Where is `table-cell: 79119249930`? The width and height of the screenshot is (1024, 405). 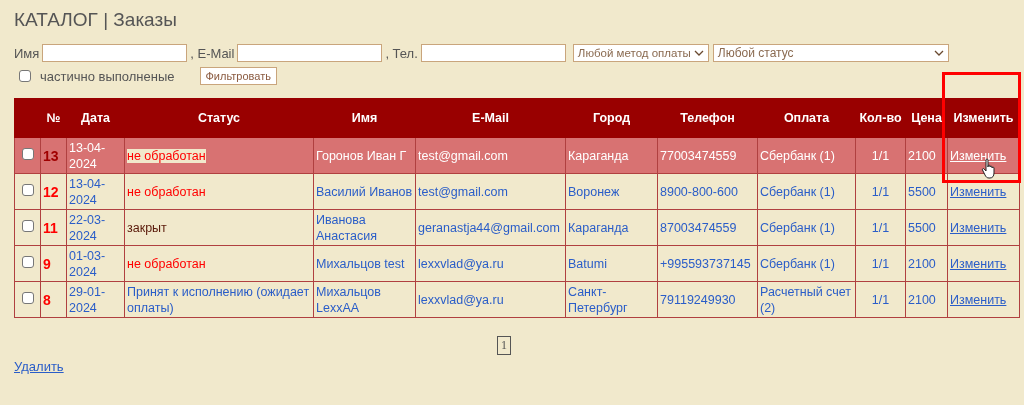 table-cell: 79119249930 is located at coordinates (707, 299).